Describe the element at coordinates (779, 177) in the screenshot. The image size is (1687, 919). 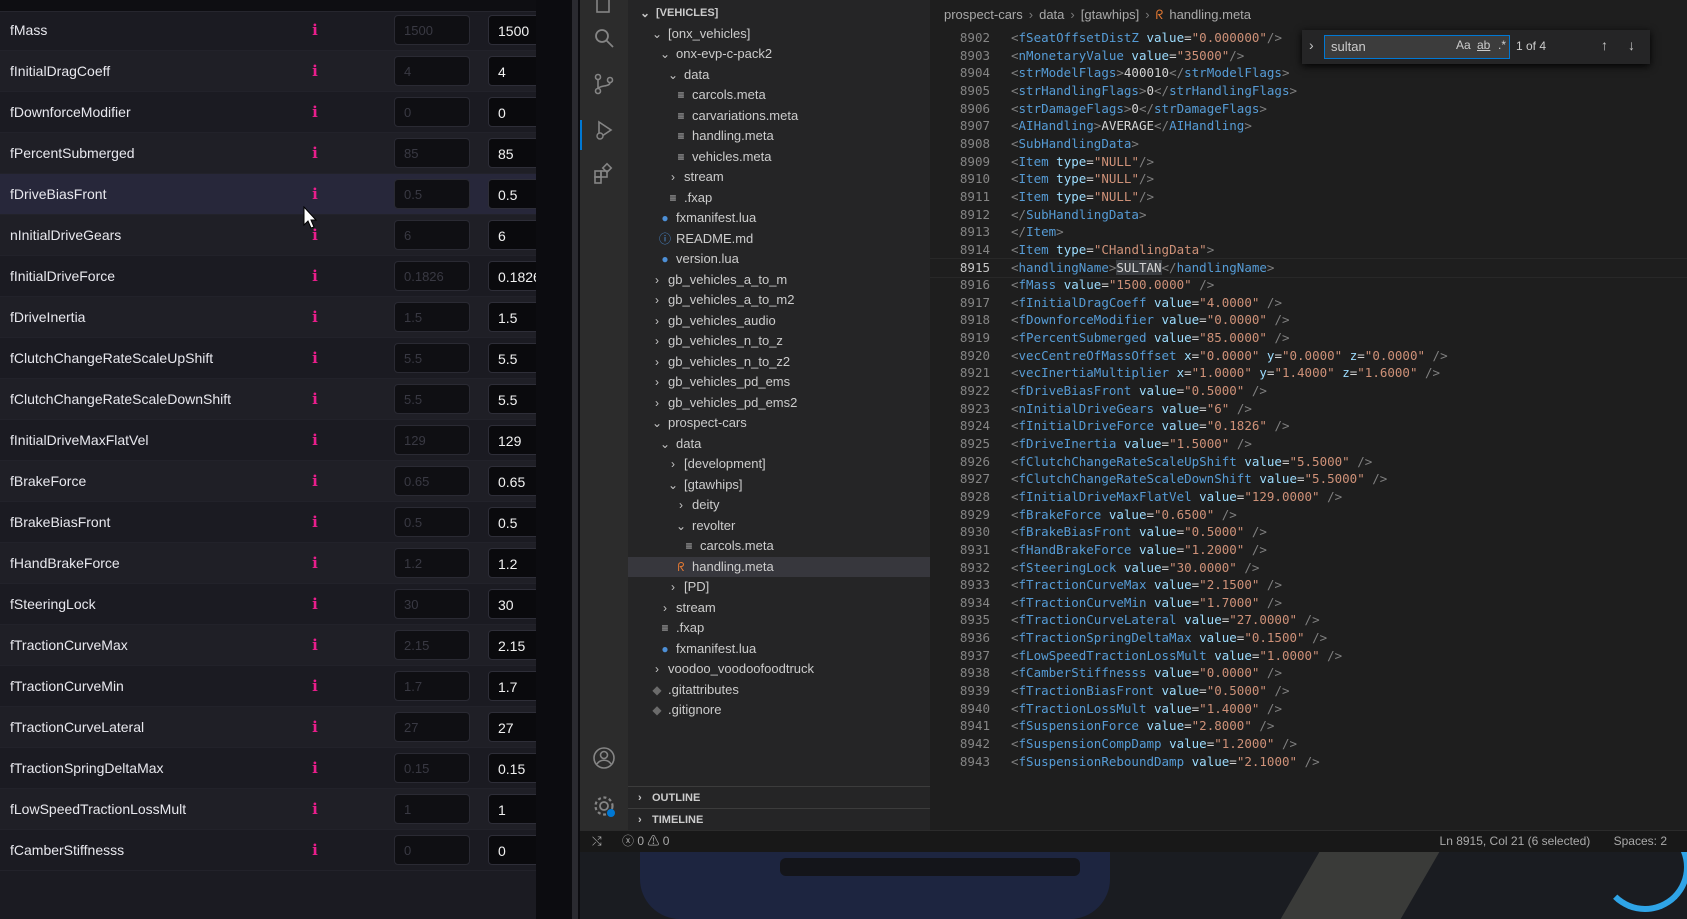
I see `explorer-folder: › stream` at that location.